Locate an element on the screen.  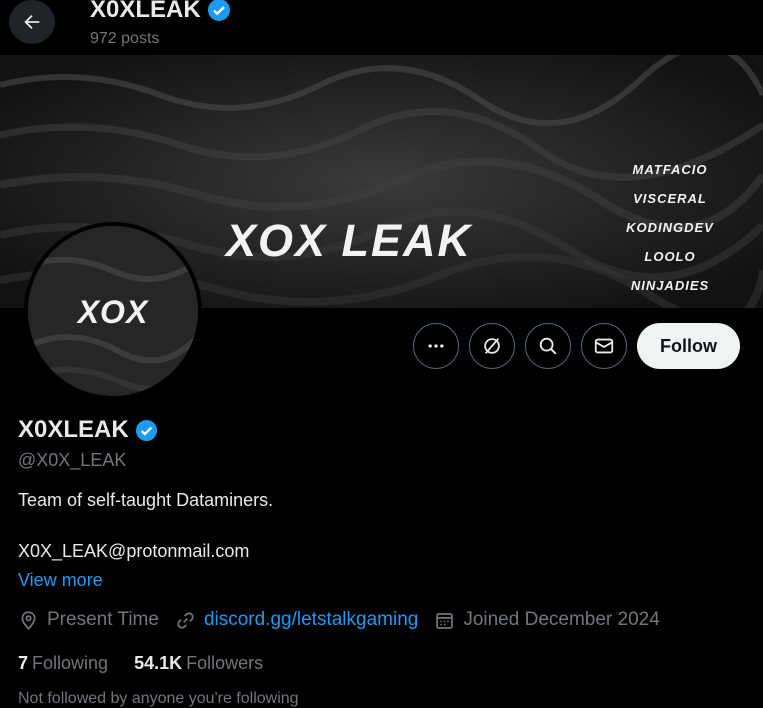
following-count: 7 is located at coordinates (23, 663).